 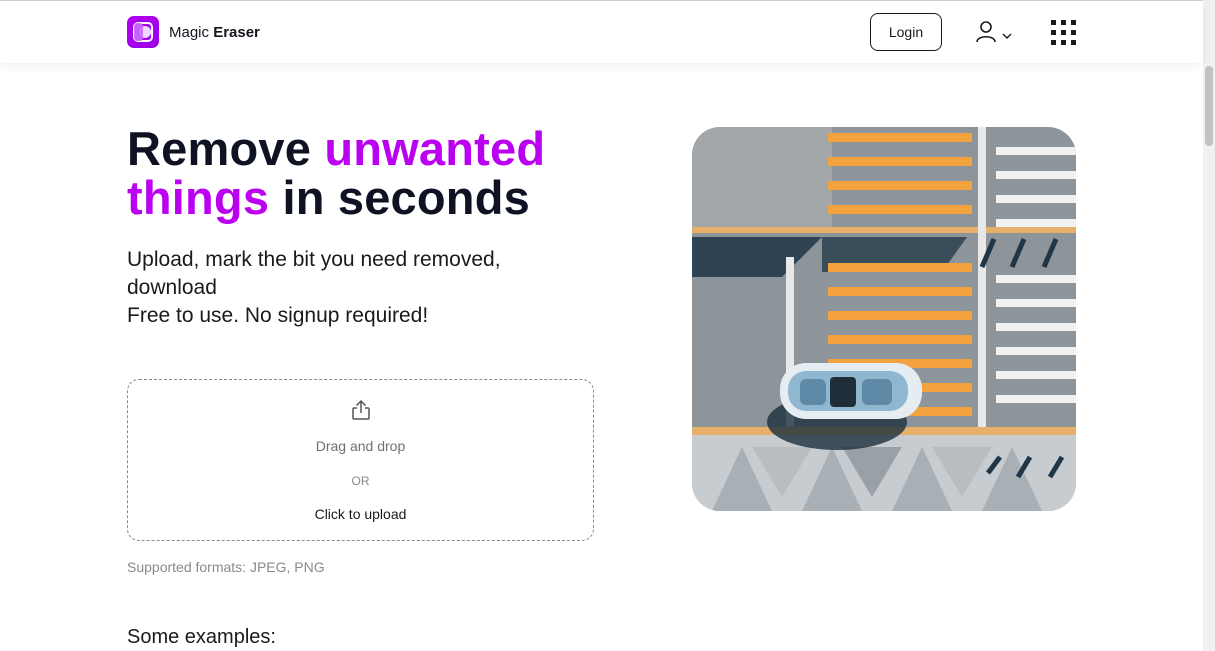 I want to click on logo-text: Magic Eraser, so click(x=214, y=32).